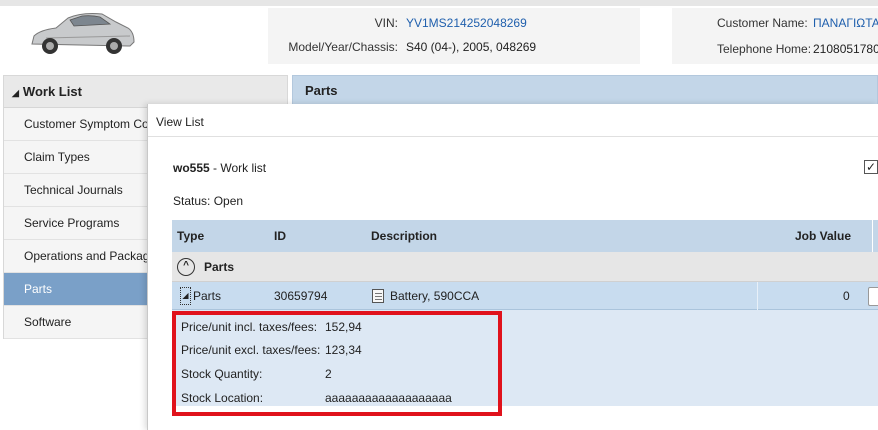 The width and height of the screenshot is (878, 430). What do you see at coordinates (585, 90) in the screenshot?
I see `parts-panel-header: Parts` at bounding box center [585, 90].